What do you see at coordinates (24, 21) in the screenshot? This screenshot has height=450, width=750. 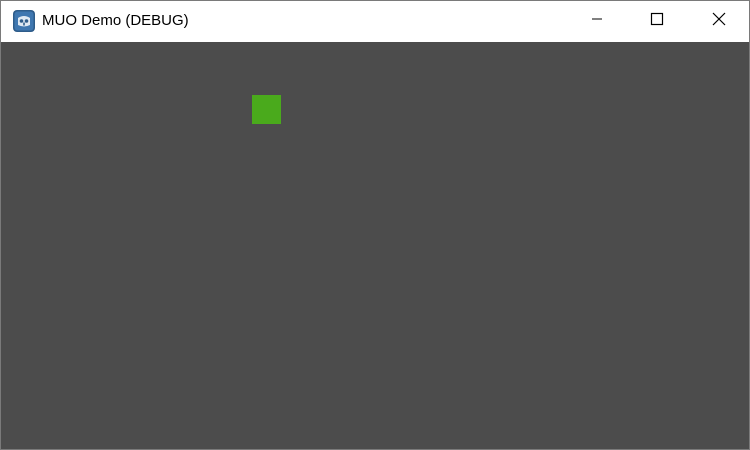 I see `godot-engine-icon` at bounding box center [24, 21].